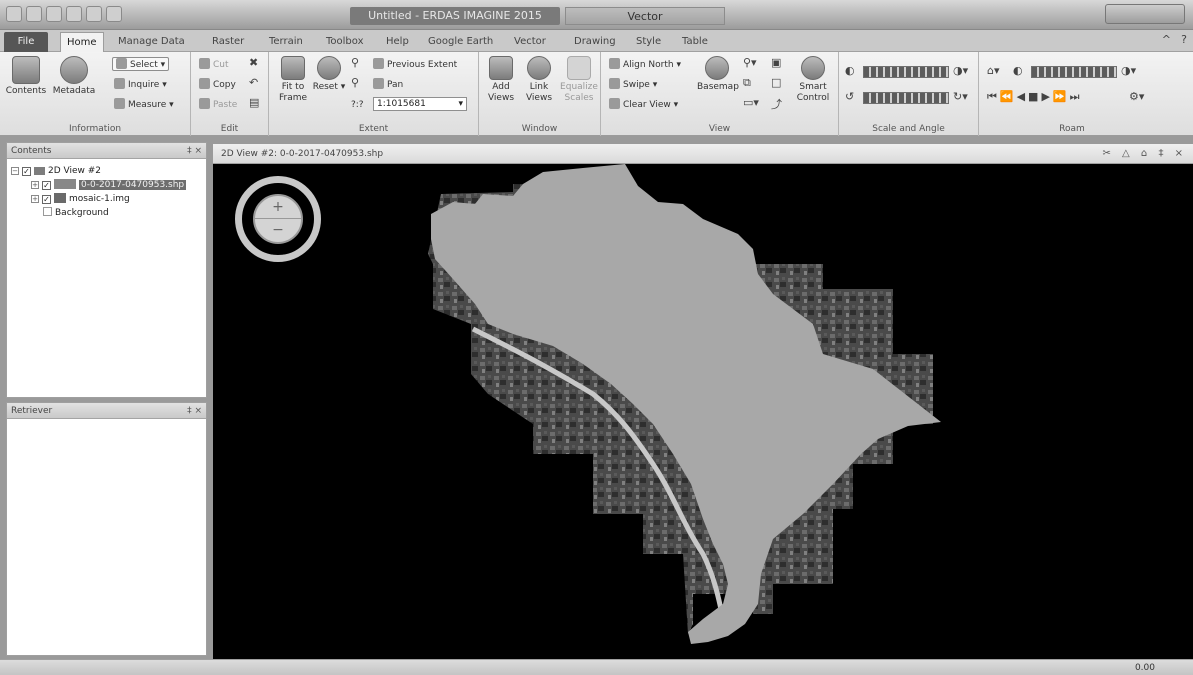 The height and width of the screenshot is (675, 1193). Describe the element at coordinates (1035, 97) in the screenshot. I see `roam-playback-controls: ⏮⏪◀■▶⏩⏭` at that location.